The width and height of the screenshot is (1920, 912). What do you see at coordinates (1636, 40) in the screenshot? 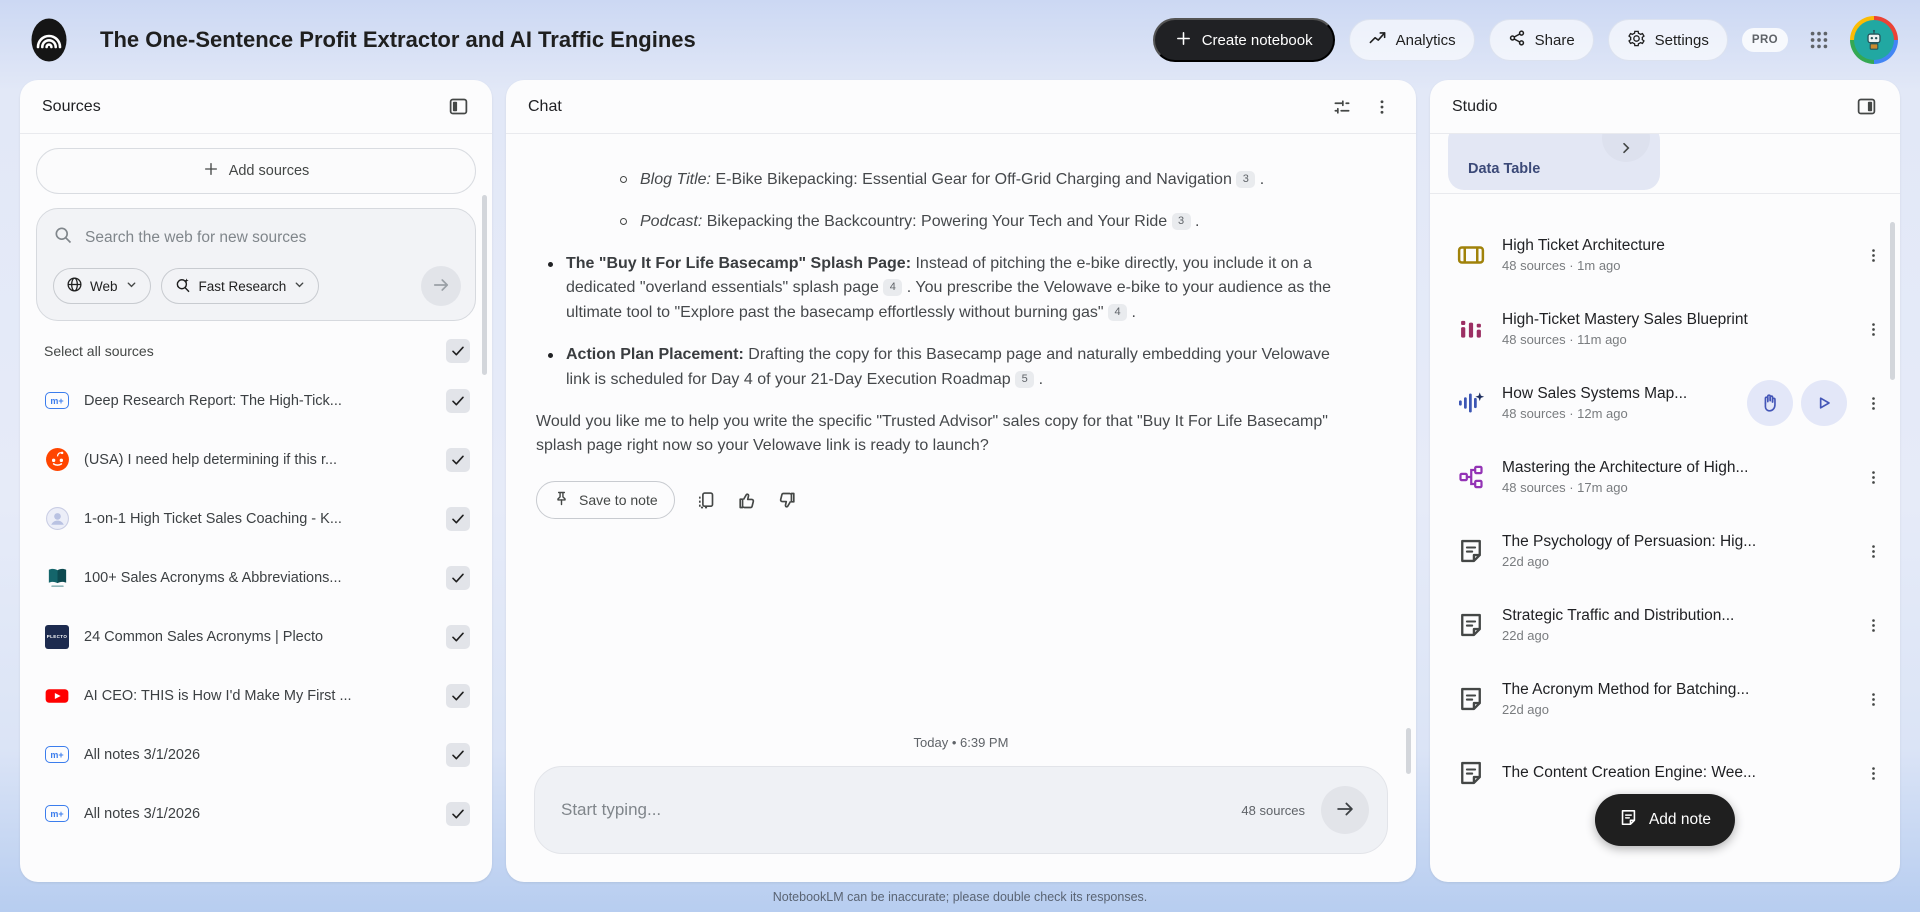
I see `gear-icon` at bounding box center [1636, 40].